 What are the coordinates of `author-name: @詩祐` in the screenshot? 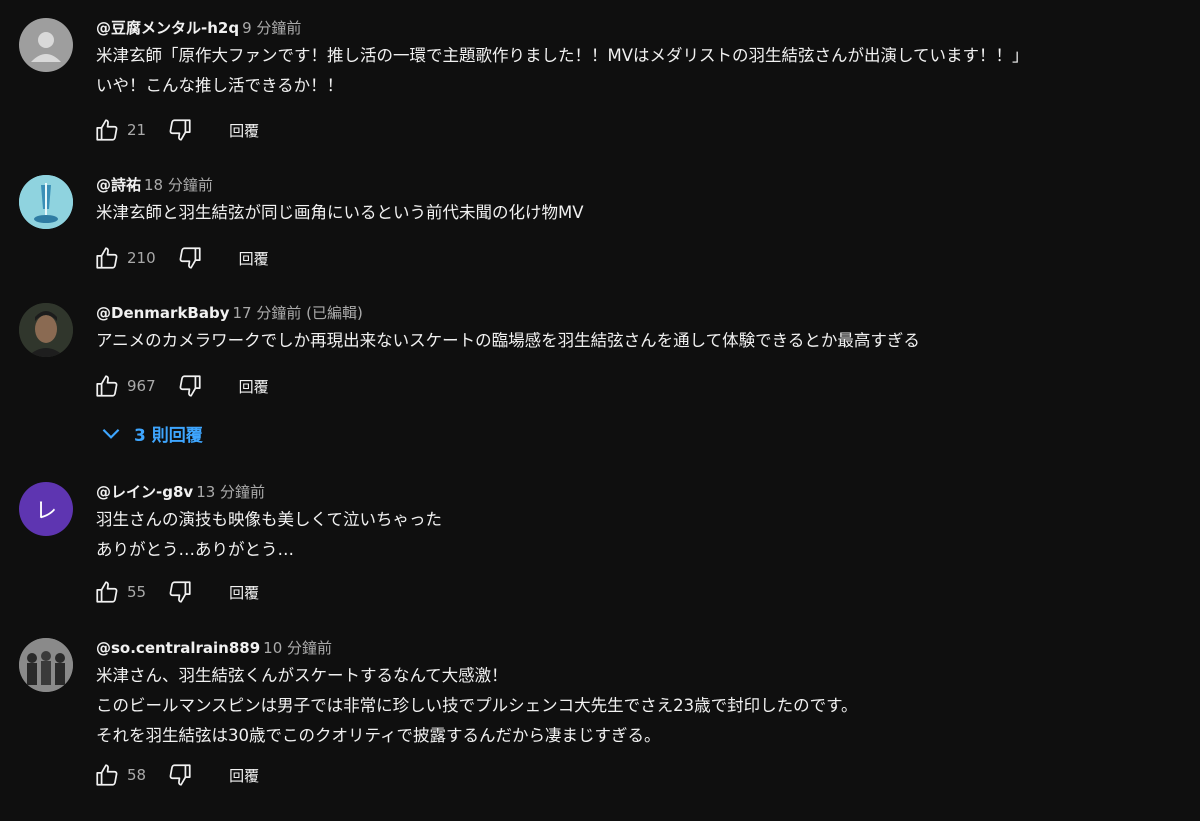 It's located at (118, 185).